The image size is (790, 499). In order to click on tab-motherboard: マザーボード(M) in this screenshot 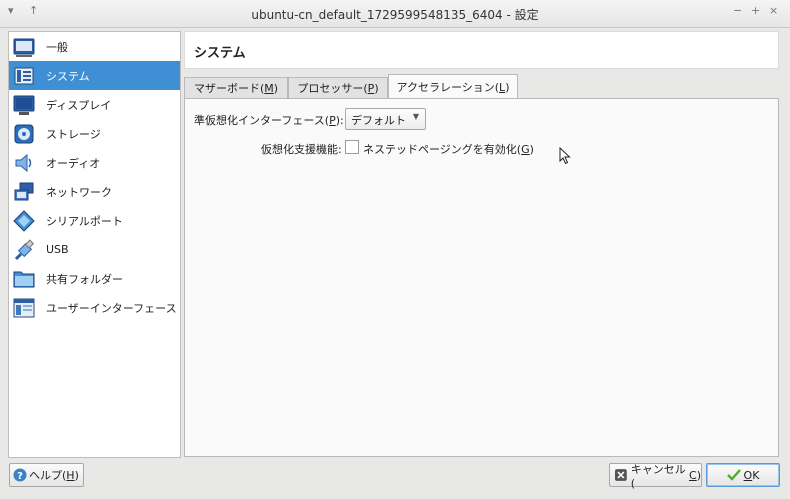, I will do `click(236, 88)`.